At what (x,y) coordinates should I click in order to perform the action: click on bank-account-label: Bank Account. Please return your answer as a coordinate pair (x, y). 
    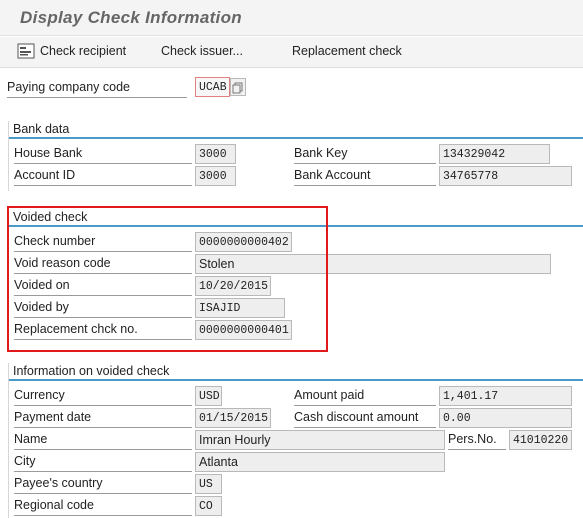
    Looking at the image, I should click on (365, 176).